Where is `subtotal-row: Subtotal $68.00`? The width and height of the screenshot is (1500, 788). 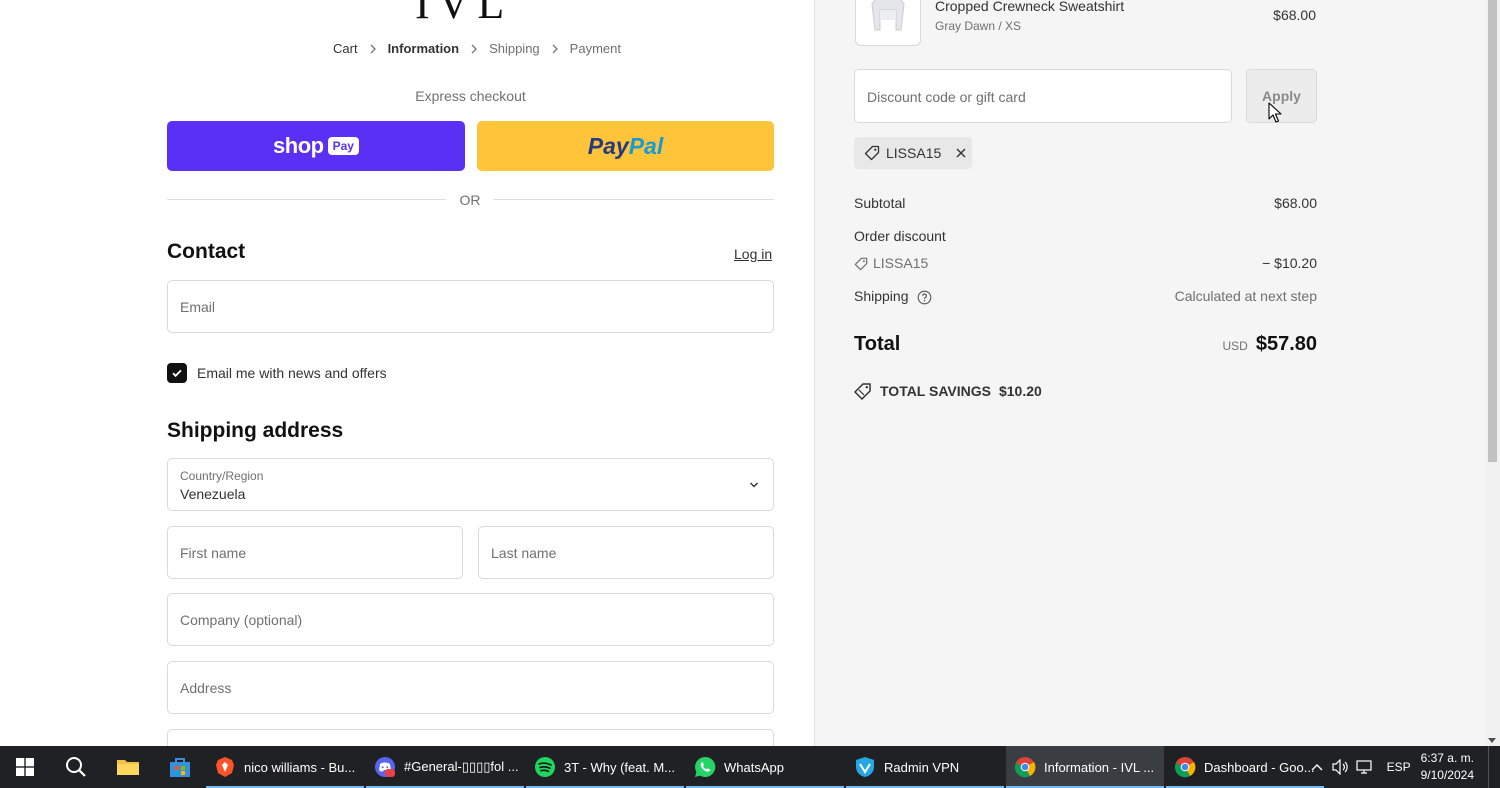 subtotal-row: Subtotal $68.00 is located at coordinates (1085, 203).